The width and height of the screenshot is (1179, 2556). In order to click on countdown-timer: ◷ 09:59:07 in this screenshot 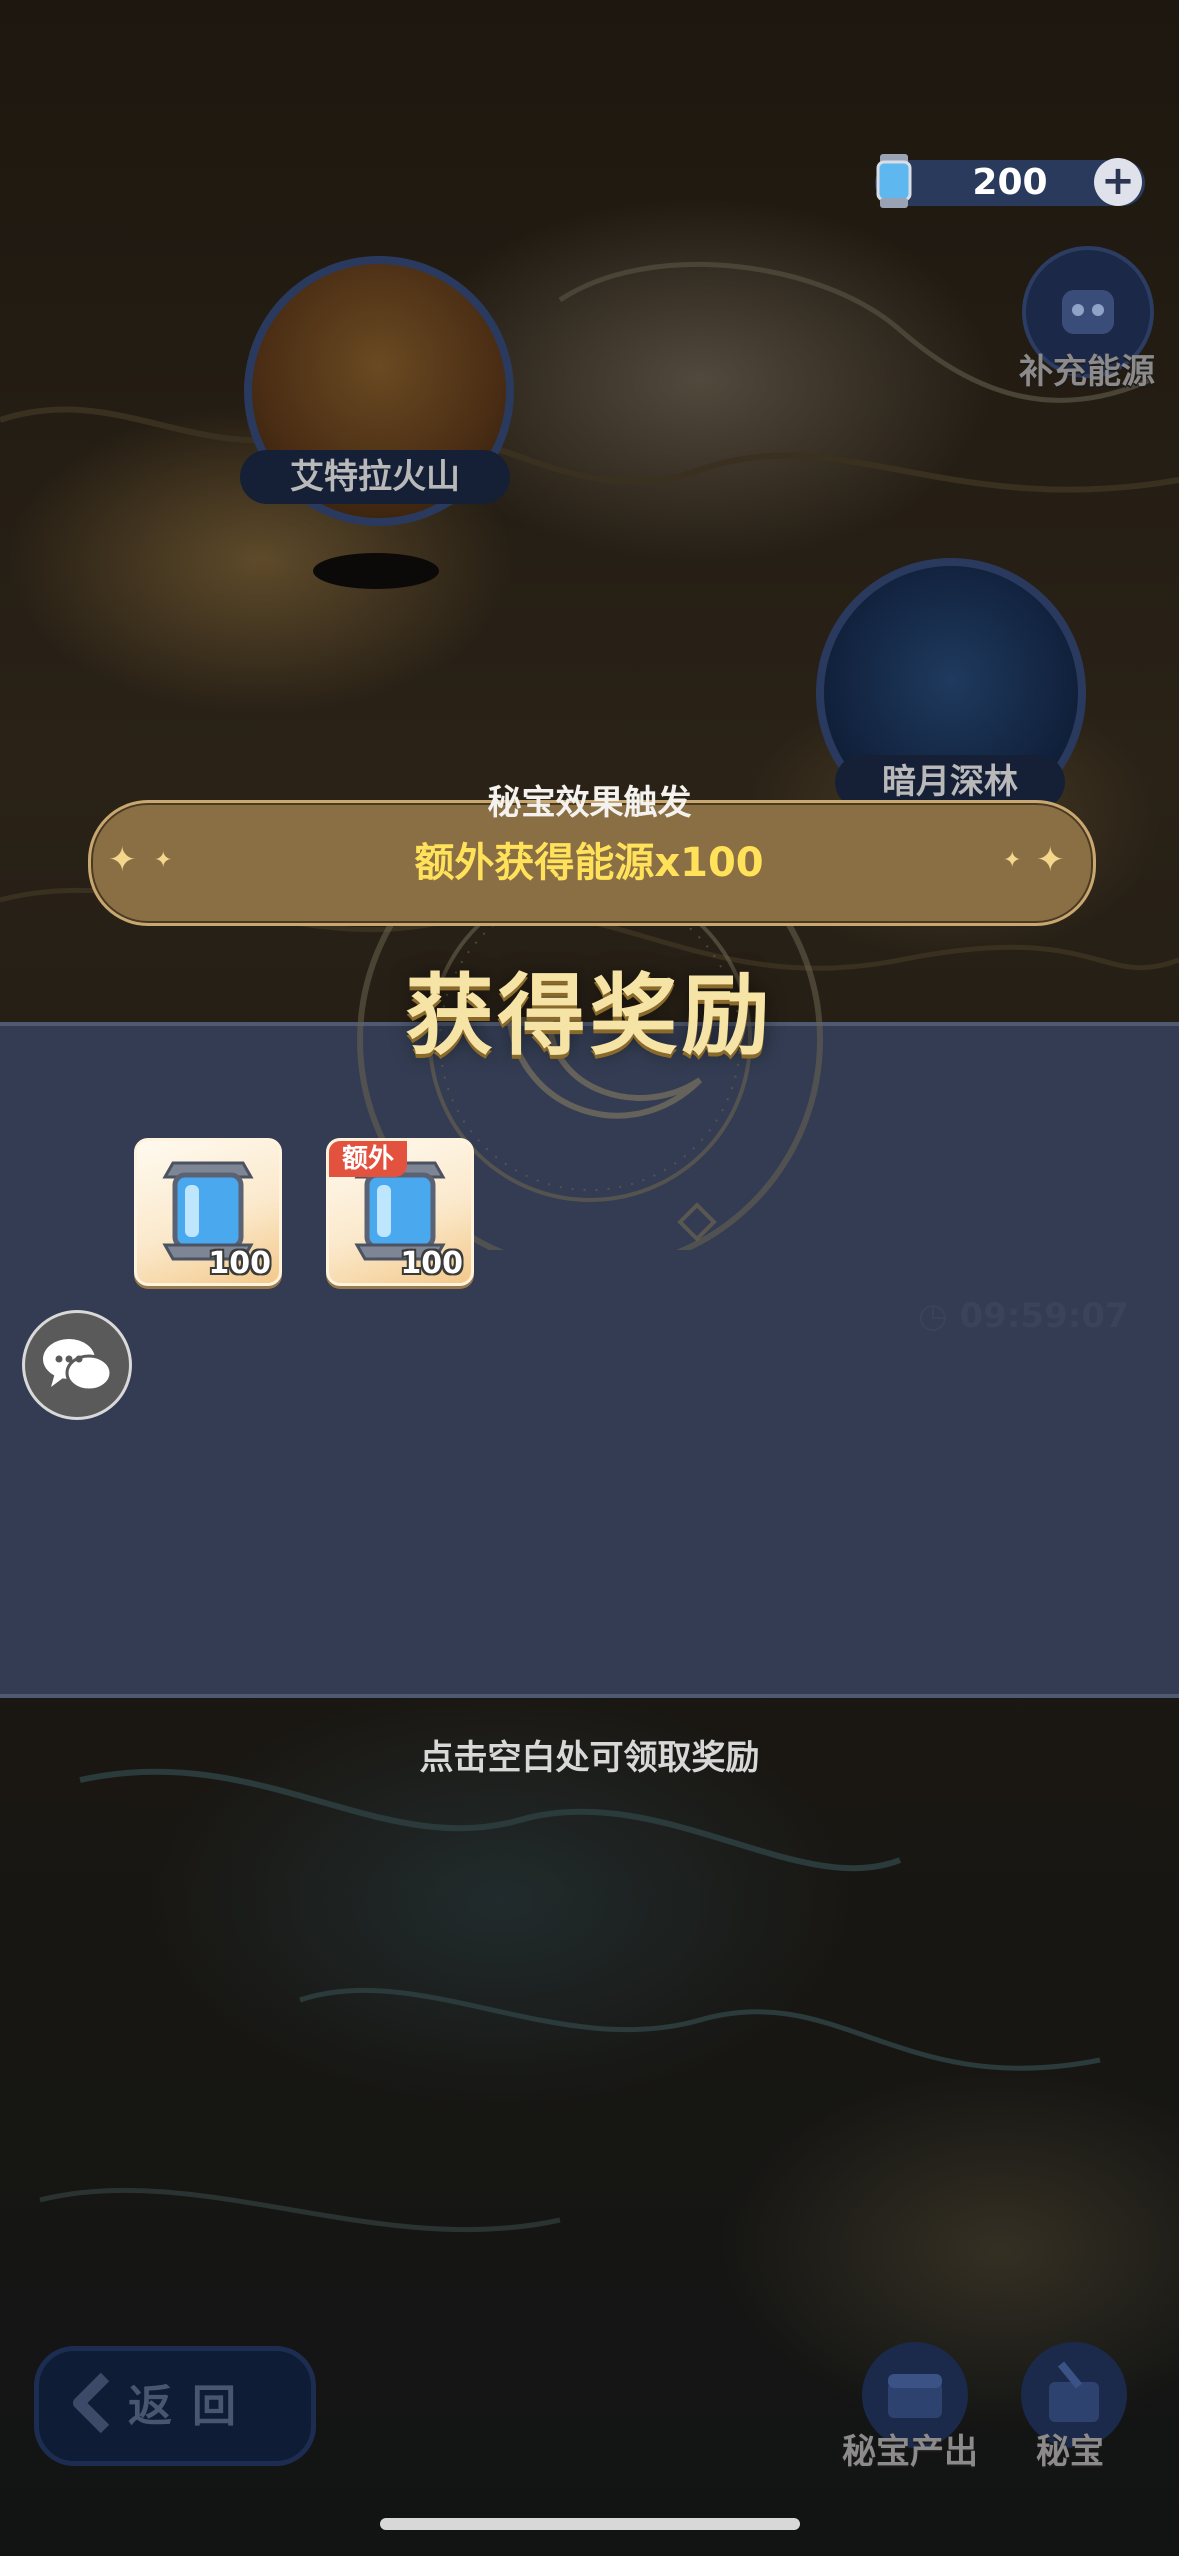, I will do `click(1023, 1316)`.